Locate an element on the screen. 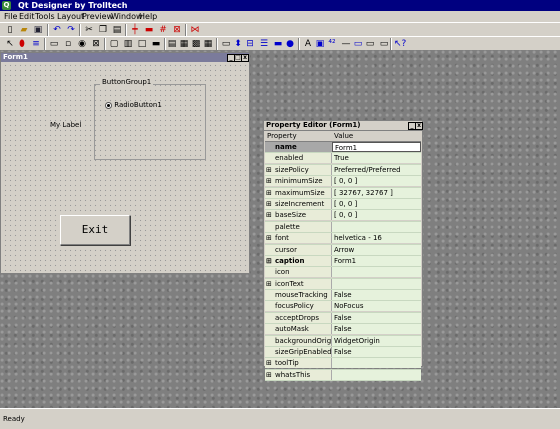 This screenshot has height=429, width=560. property-name-cell: autoMask is located at coordinates (298, 329).